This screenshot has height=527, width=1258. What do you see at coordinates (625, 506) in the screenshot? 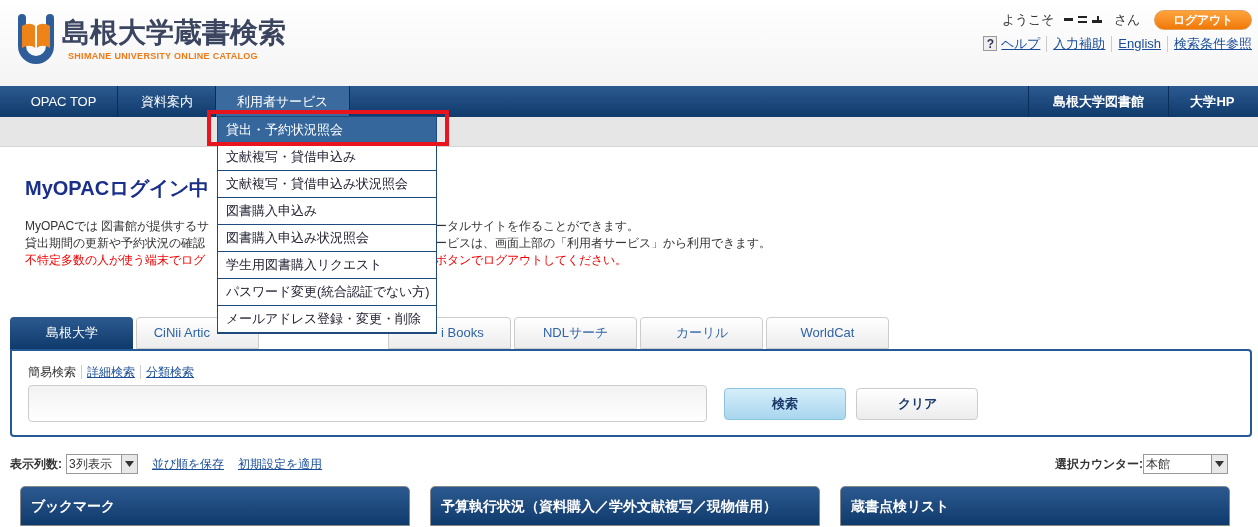
I see `panel-header: 予算執行状況（資料購入／学外文献複写／現物借用）` at bounding box center [625, 506].